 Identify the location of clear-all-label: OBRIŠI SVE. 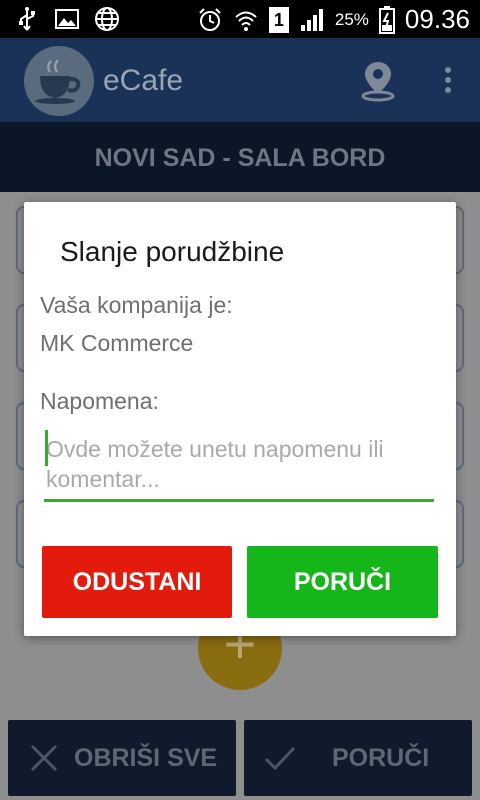
(146, 758).